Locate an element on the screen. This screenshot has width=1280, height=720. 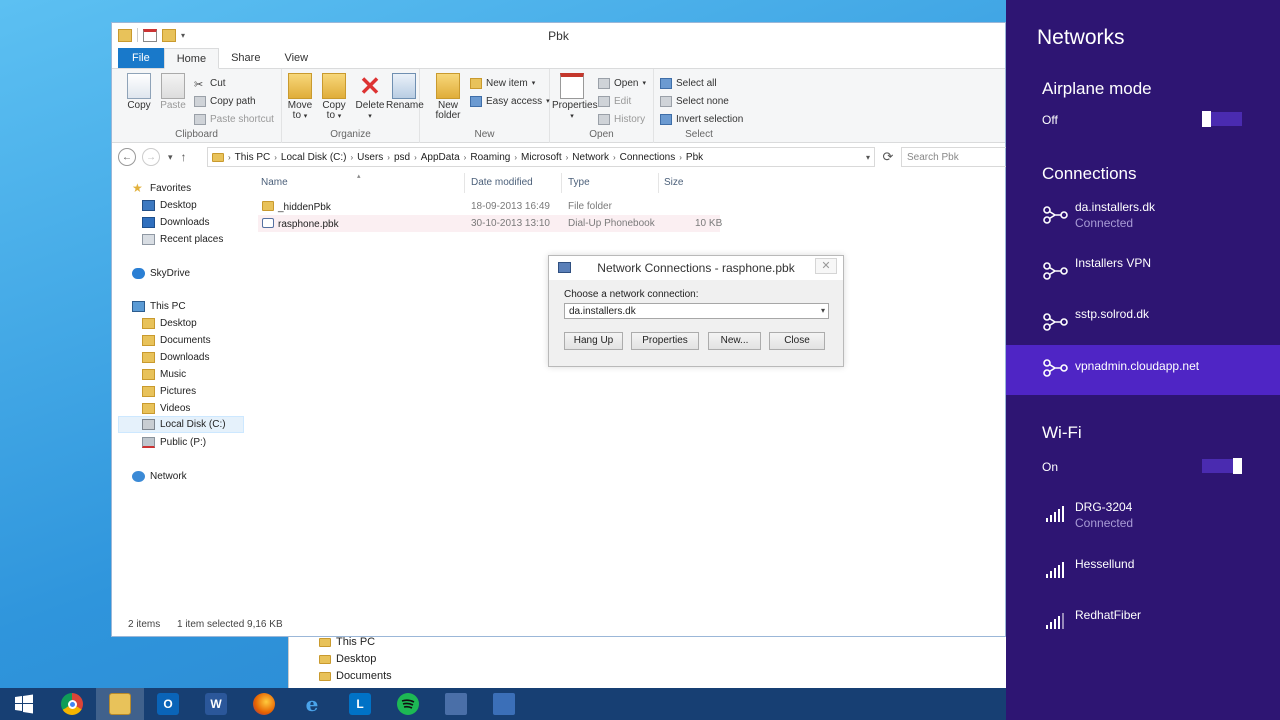
breadcrumb-segment: Roaming › is located at coordinates (493, 157).